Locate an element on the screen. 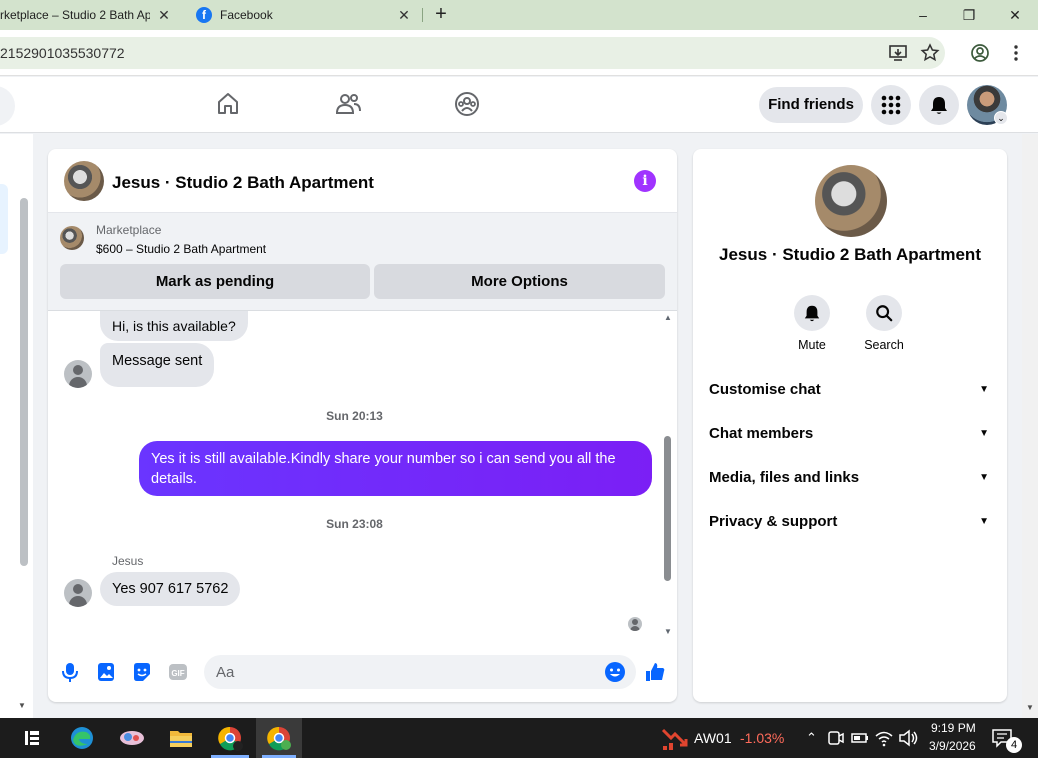 Image resolution: width=1038 pixels, height=758 pixels. stock-ticker: AW01 is located at coordinates (713, 738).